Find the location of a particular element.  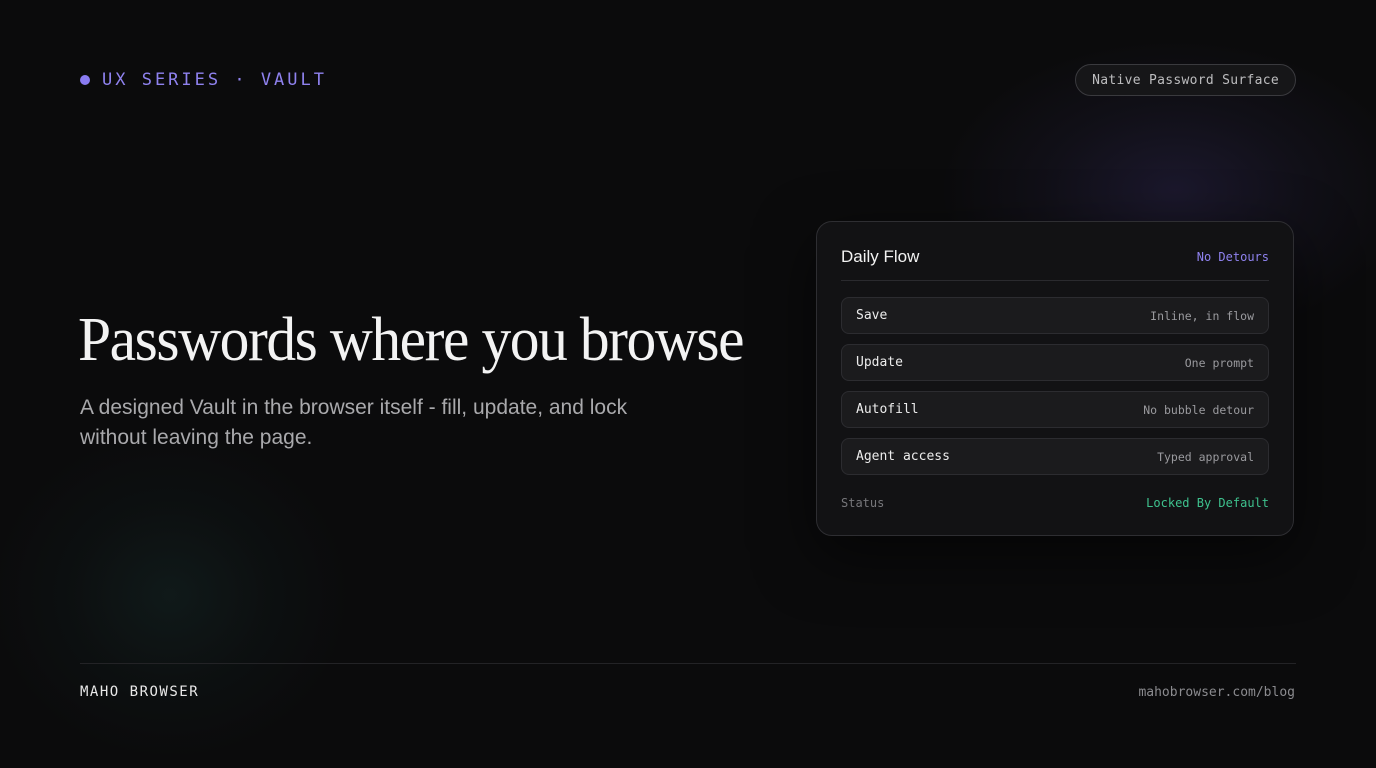

footer-blog-link: mahobrowser.com/blog is located at coordinates (1216, 692).